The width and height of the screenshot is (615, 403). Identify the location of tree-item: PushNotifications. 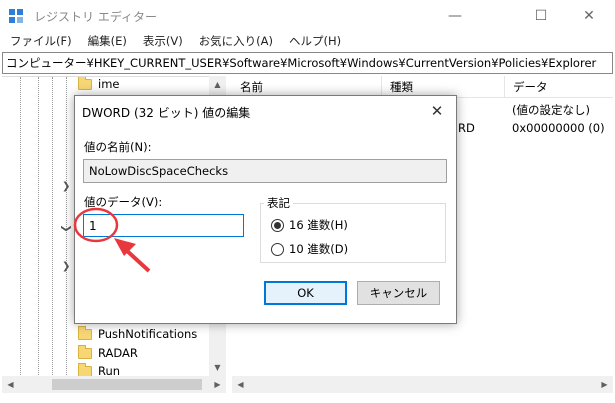
(137, 334).